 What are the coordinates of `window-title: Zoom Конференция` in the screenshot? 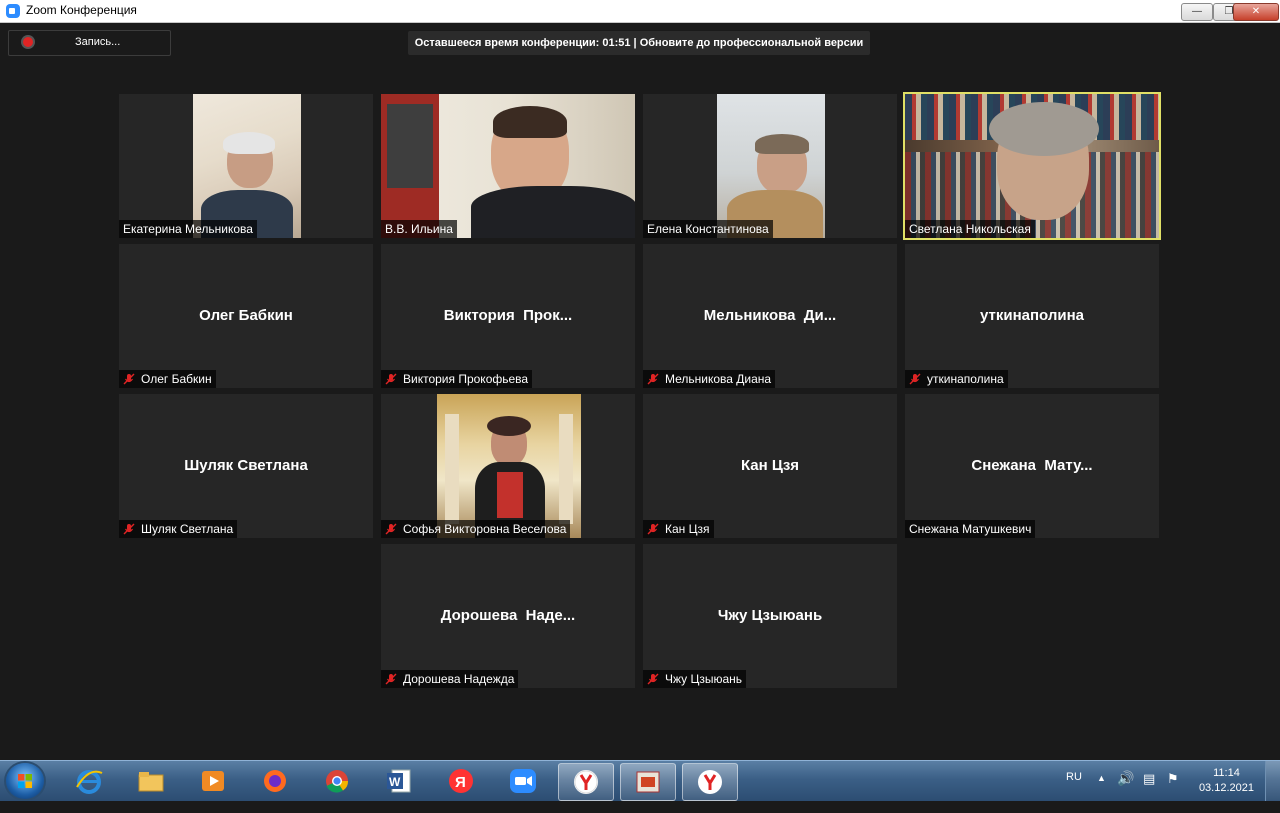 It's located at (81, 10).